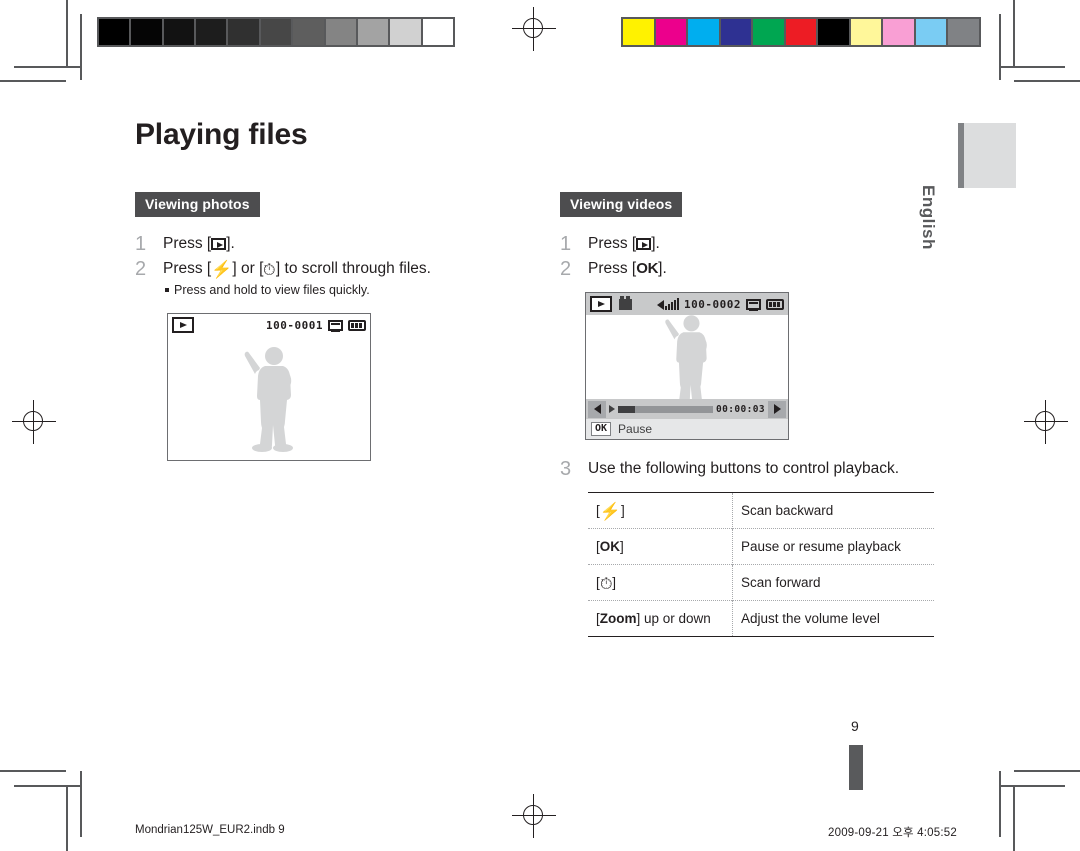 The image size is (1080, 851). I want to click on step-text: Press [OK]., so click(771, 269).